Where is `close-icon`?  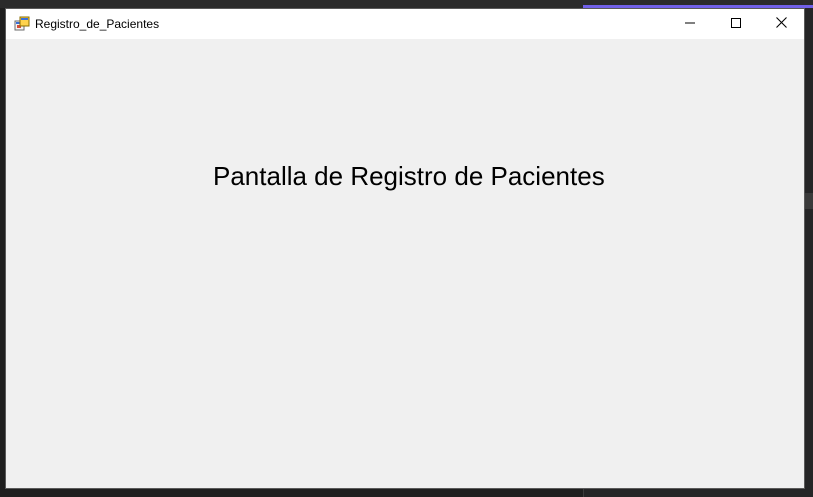
close-icon is located at coordinates (781, 24).